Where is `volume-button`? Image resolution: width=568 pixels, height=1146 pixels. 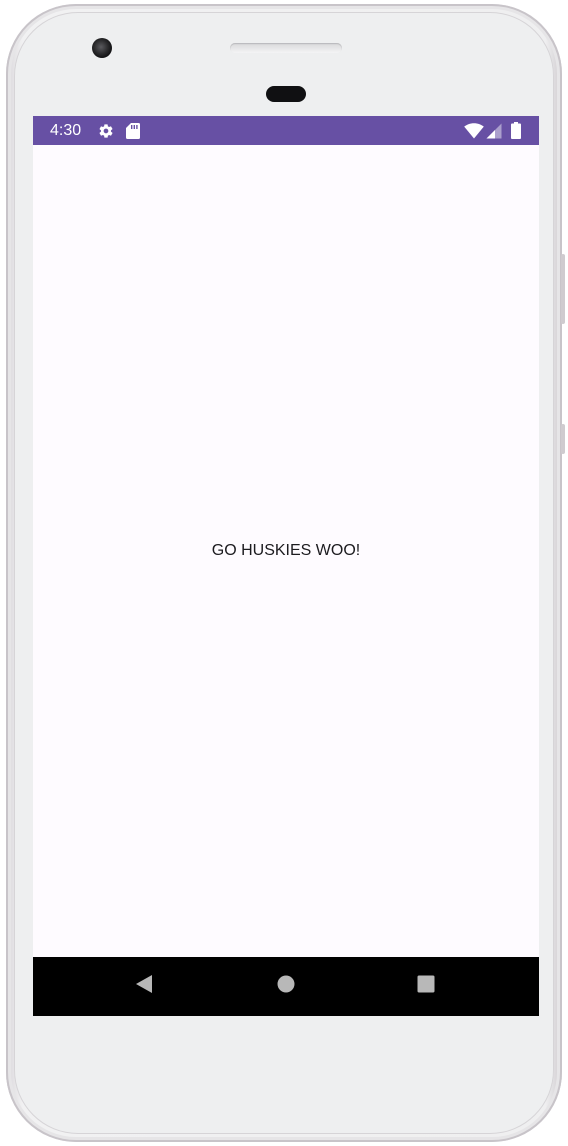
volume-button is located at coordinates (563, 289).